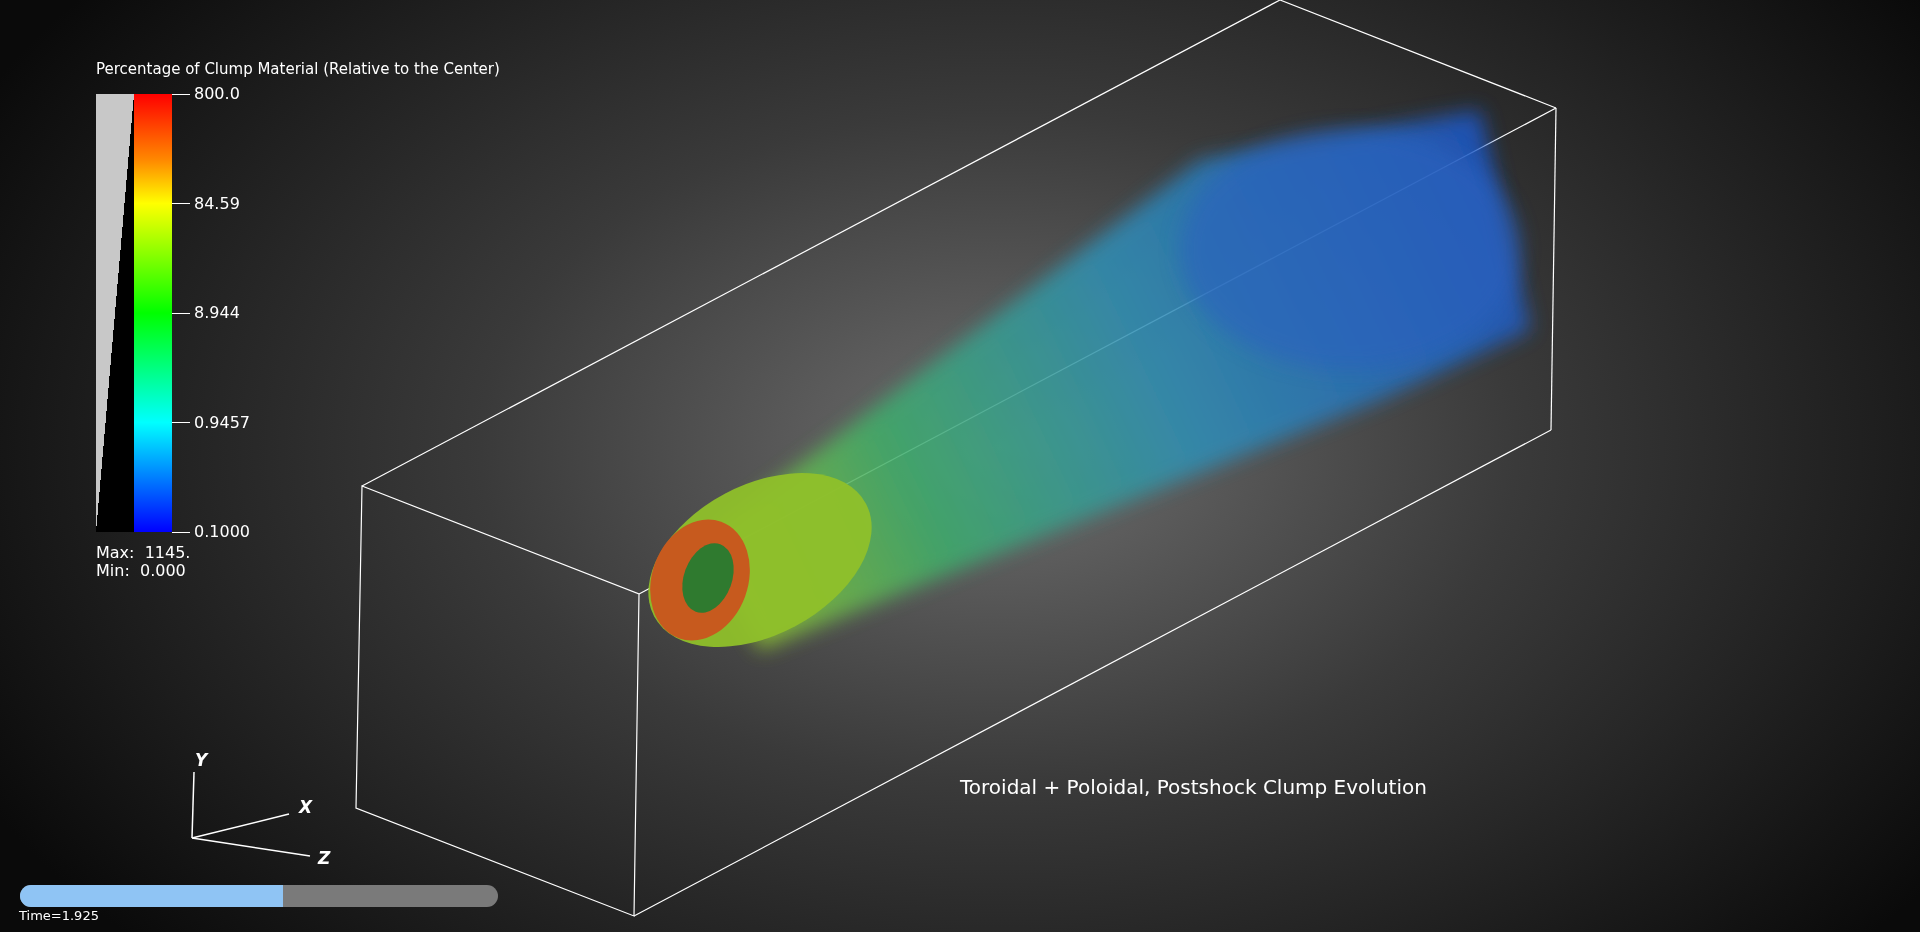 This screenshot has width=1920, height=932. Describe the element at coordinates (141, 571) in the screenshot. I see `legend-min: Min: 0.000` at that location.